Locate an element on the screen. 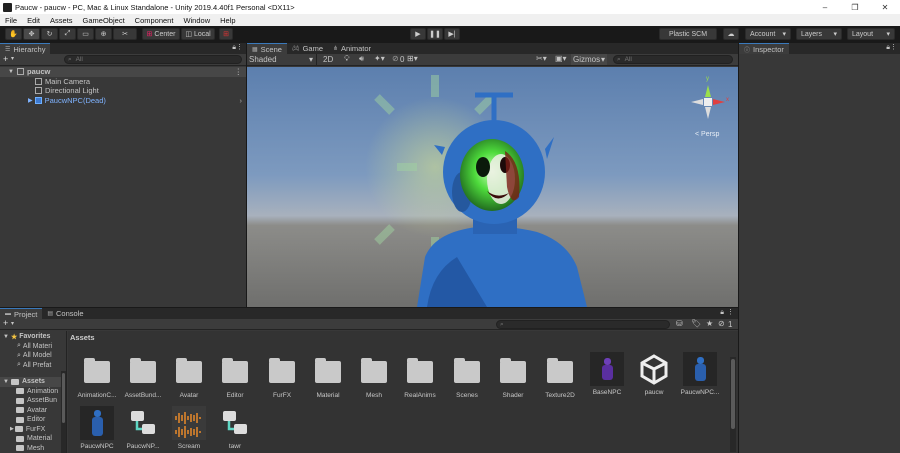  asset-folder: Editor is located at coordinates (235, 379).